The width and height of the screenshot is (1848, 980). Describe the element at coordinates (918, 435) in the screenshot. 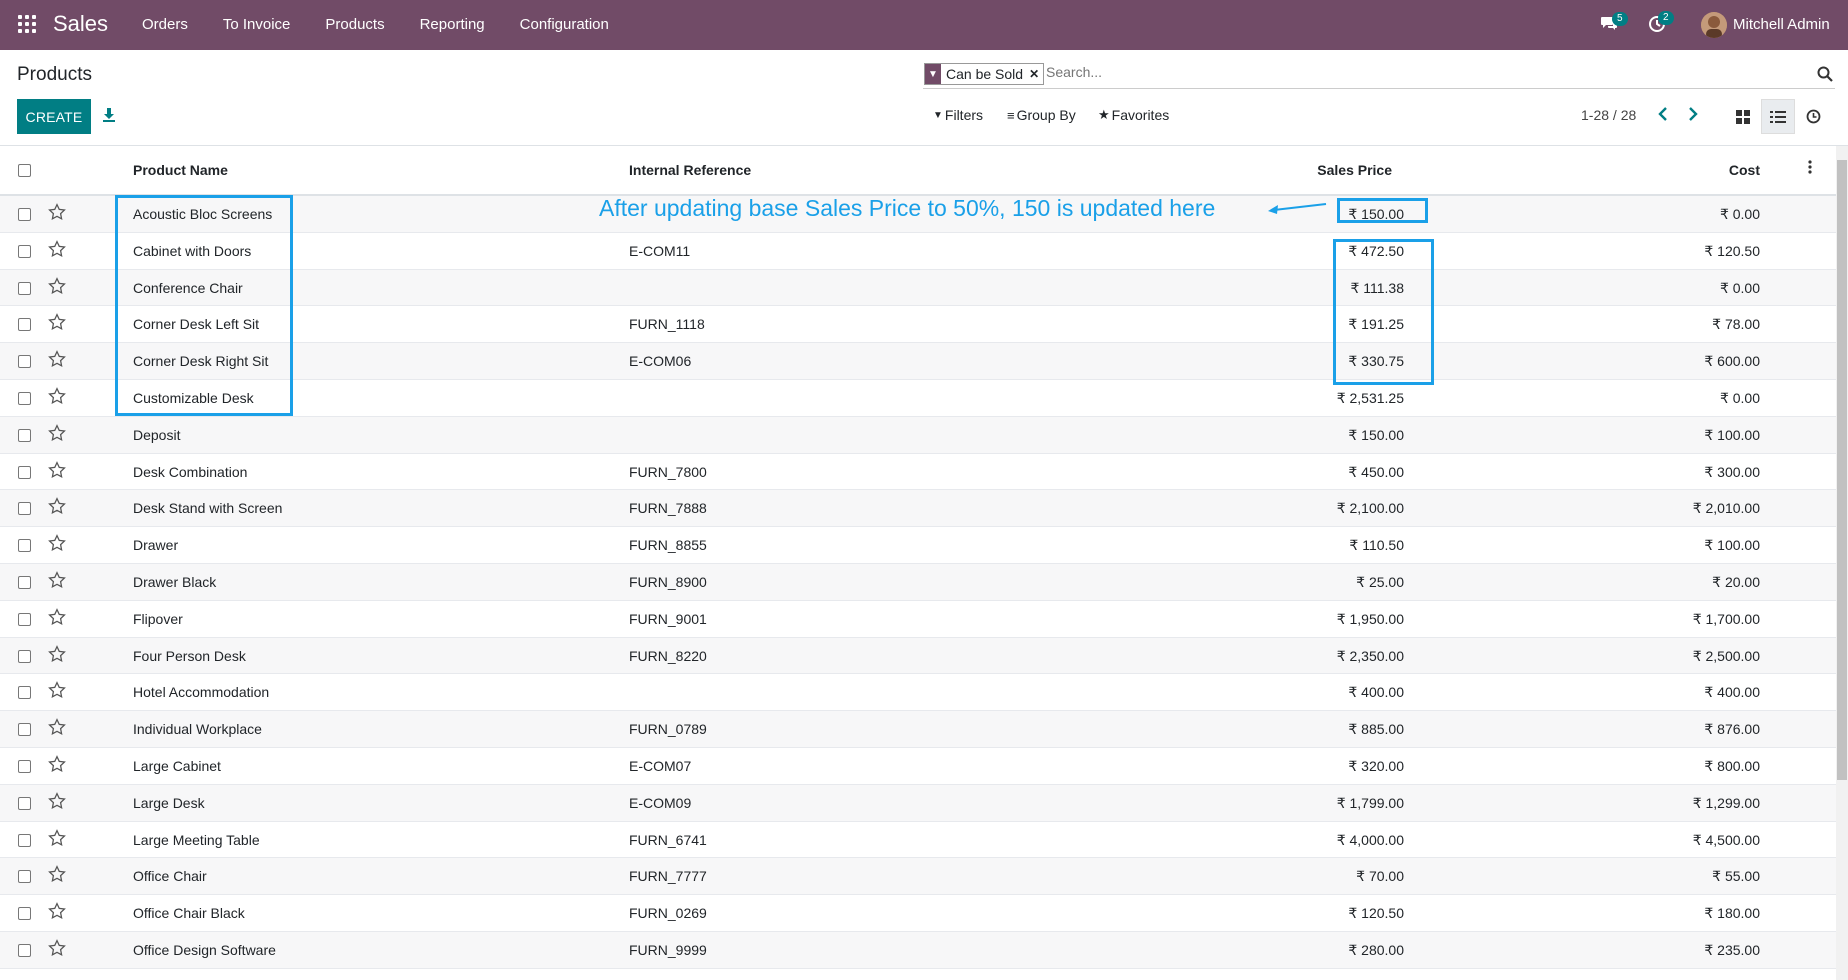

I see `table-row: Deposit ₹ 150.00 ₹ 100.00` at that location.